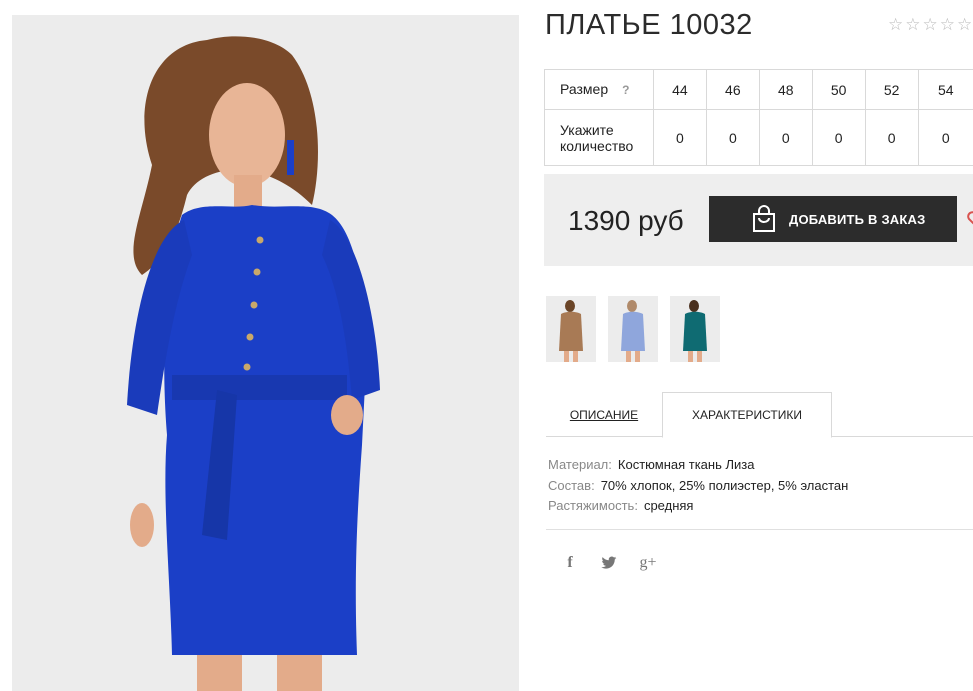 The width and height of the screenshot is (973, 691). I want to click on rating-stars: ☆ ☆ ☆ ☆ ☆, so click(930, 24).